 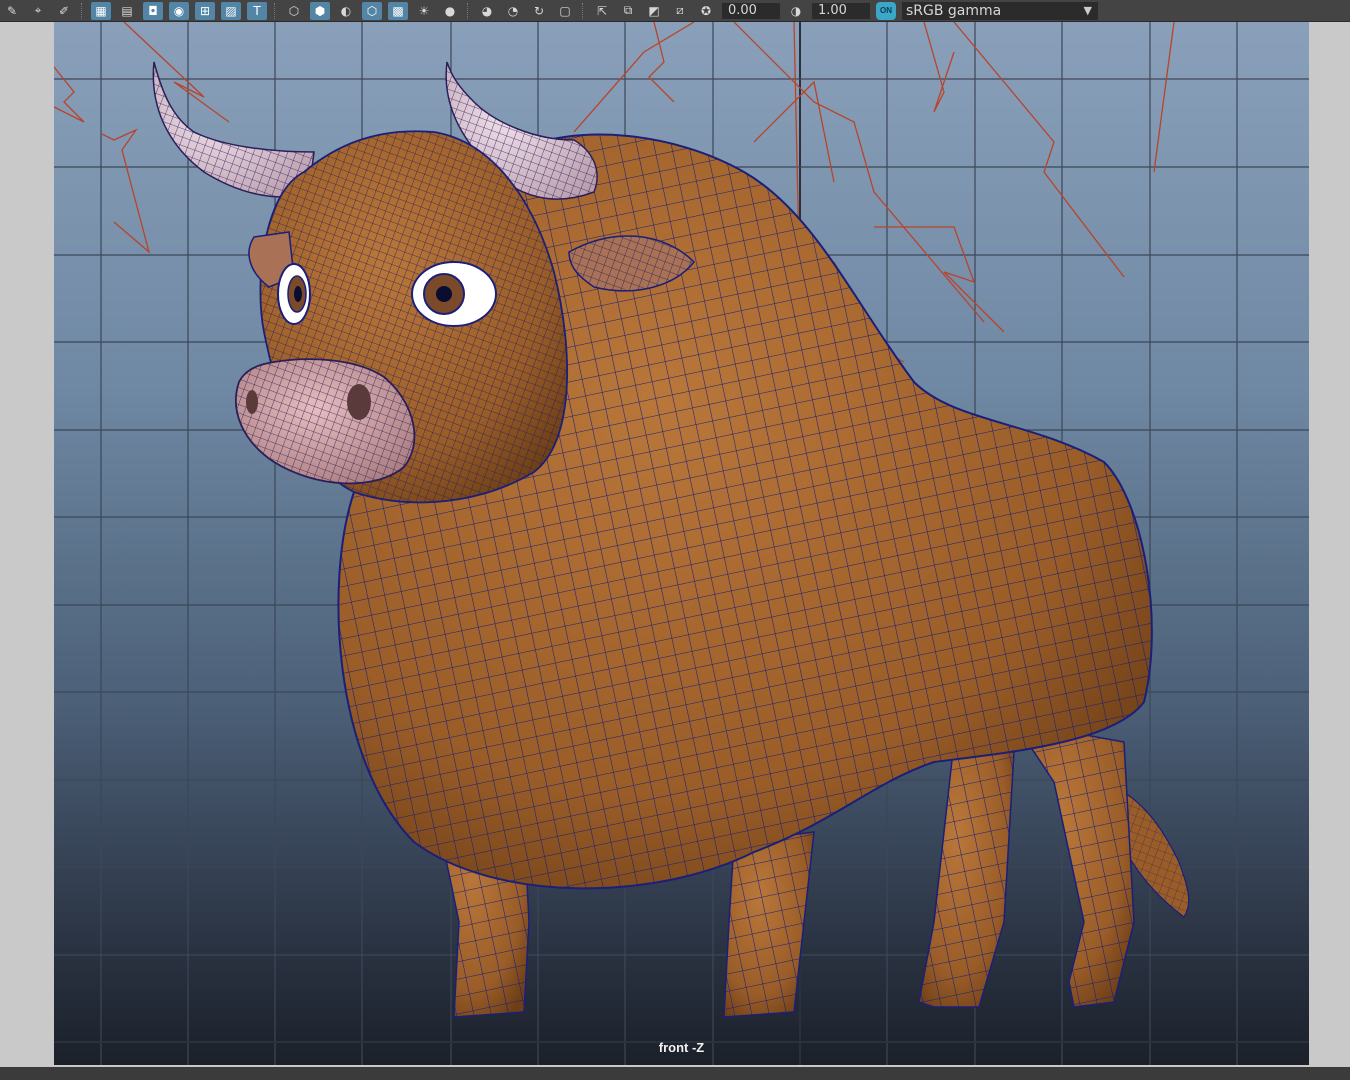 What do you see at coordinates (675, 1073) in the screenshot?
I see `status-bar` at bounding box center [675, 1073].